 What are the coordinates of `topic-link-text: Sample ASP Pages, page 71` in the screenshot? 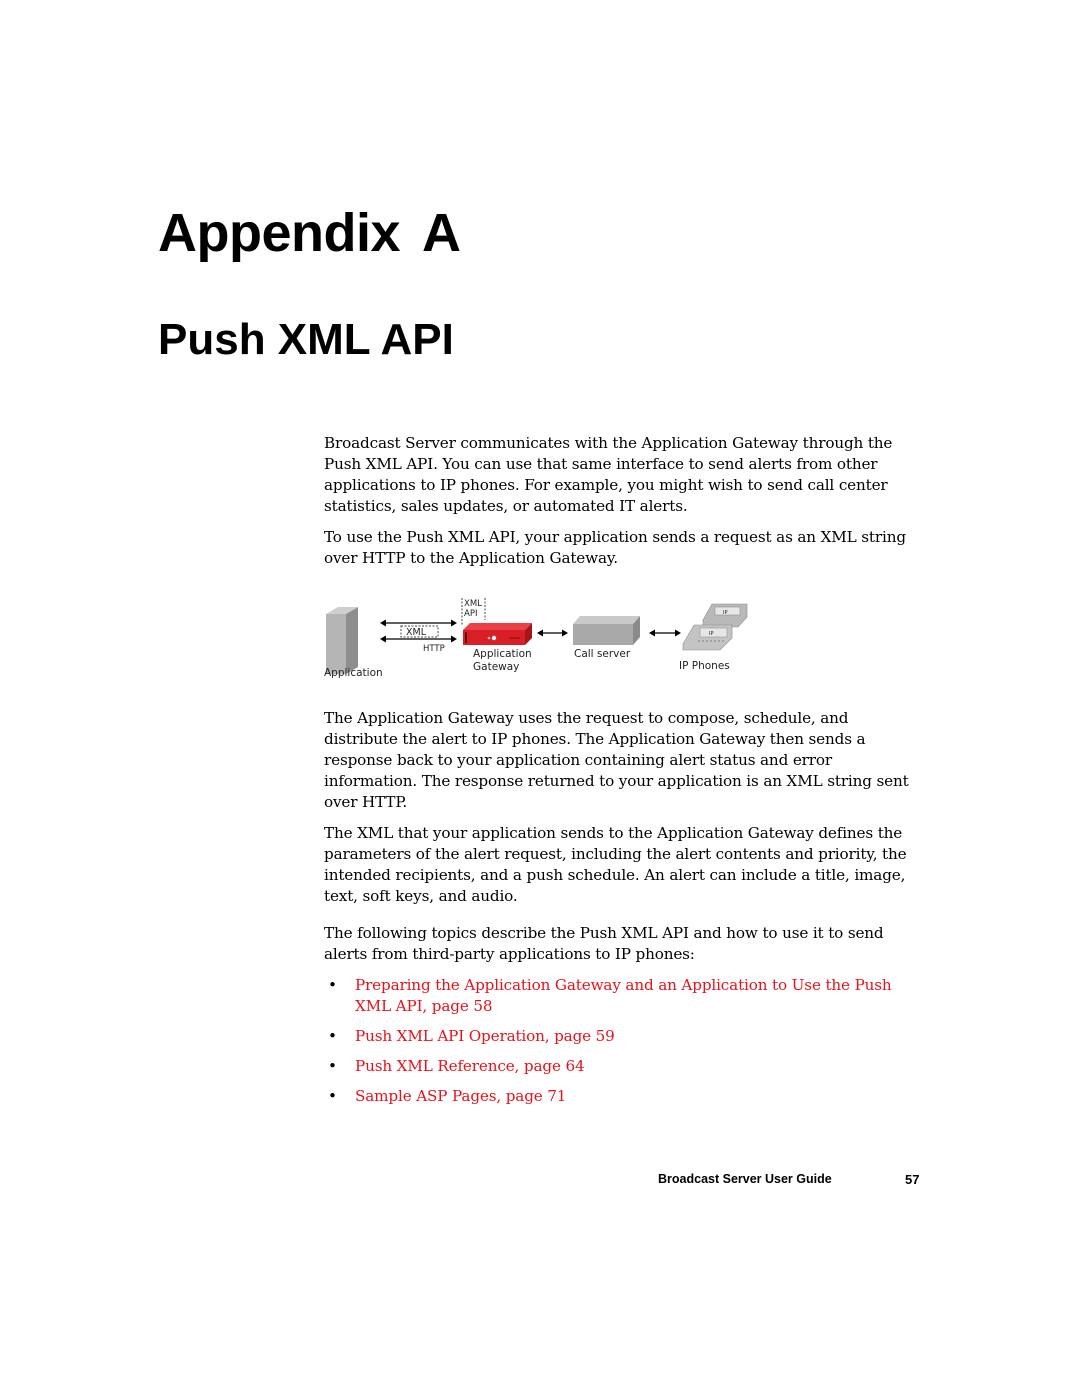 It's located at (460, 1096).